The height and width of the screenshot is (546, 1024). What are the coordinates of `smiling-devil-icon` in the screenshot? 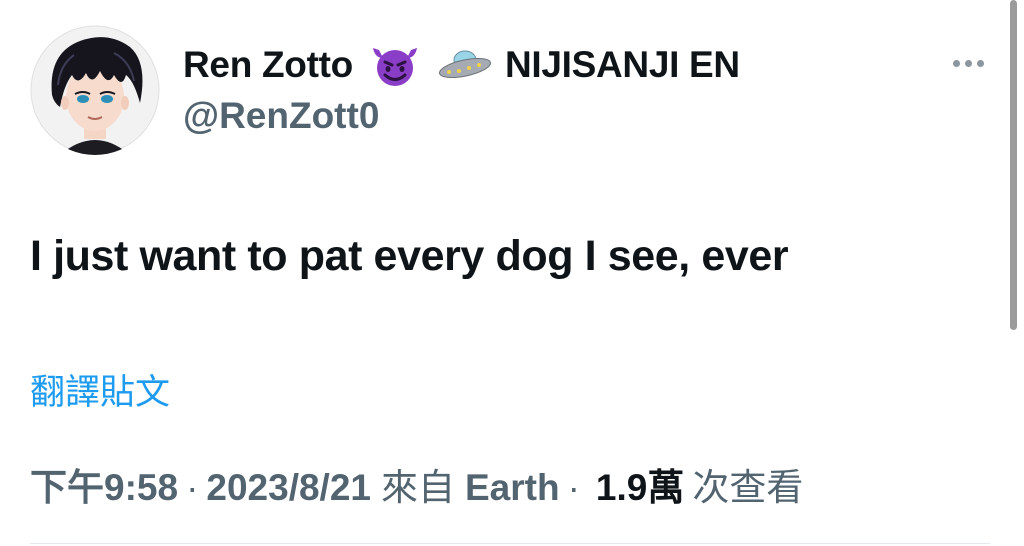 It's located at (395, 65).